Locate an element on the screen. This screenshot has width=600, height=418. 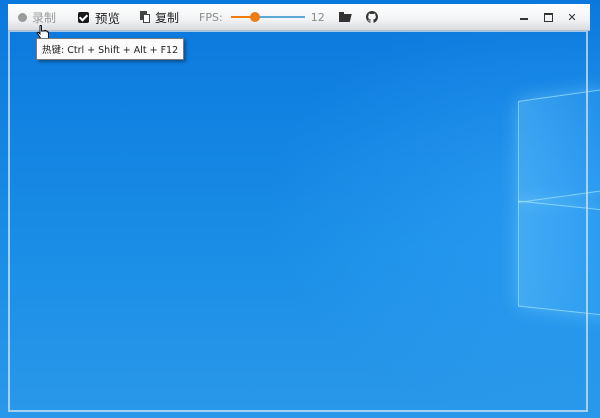
record-label: 录制 is located at coordinates (44, 17).